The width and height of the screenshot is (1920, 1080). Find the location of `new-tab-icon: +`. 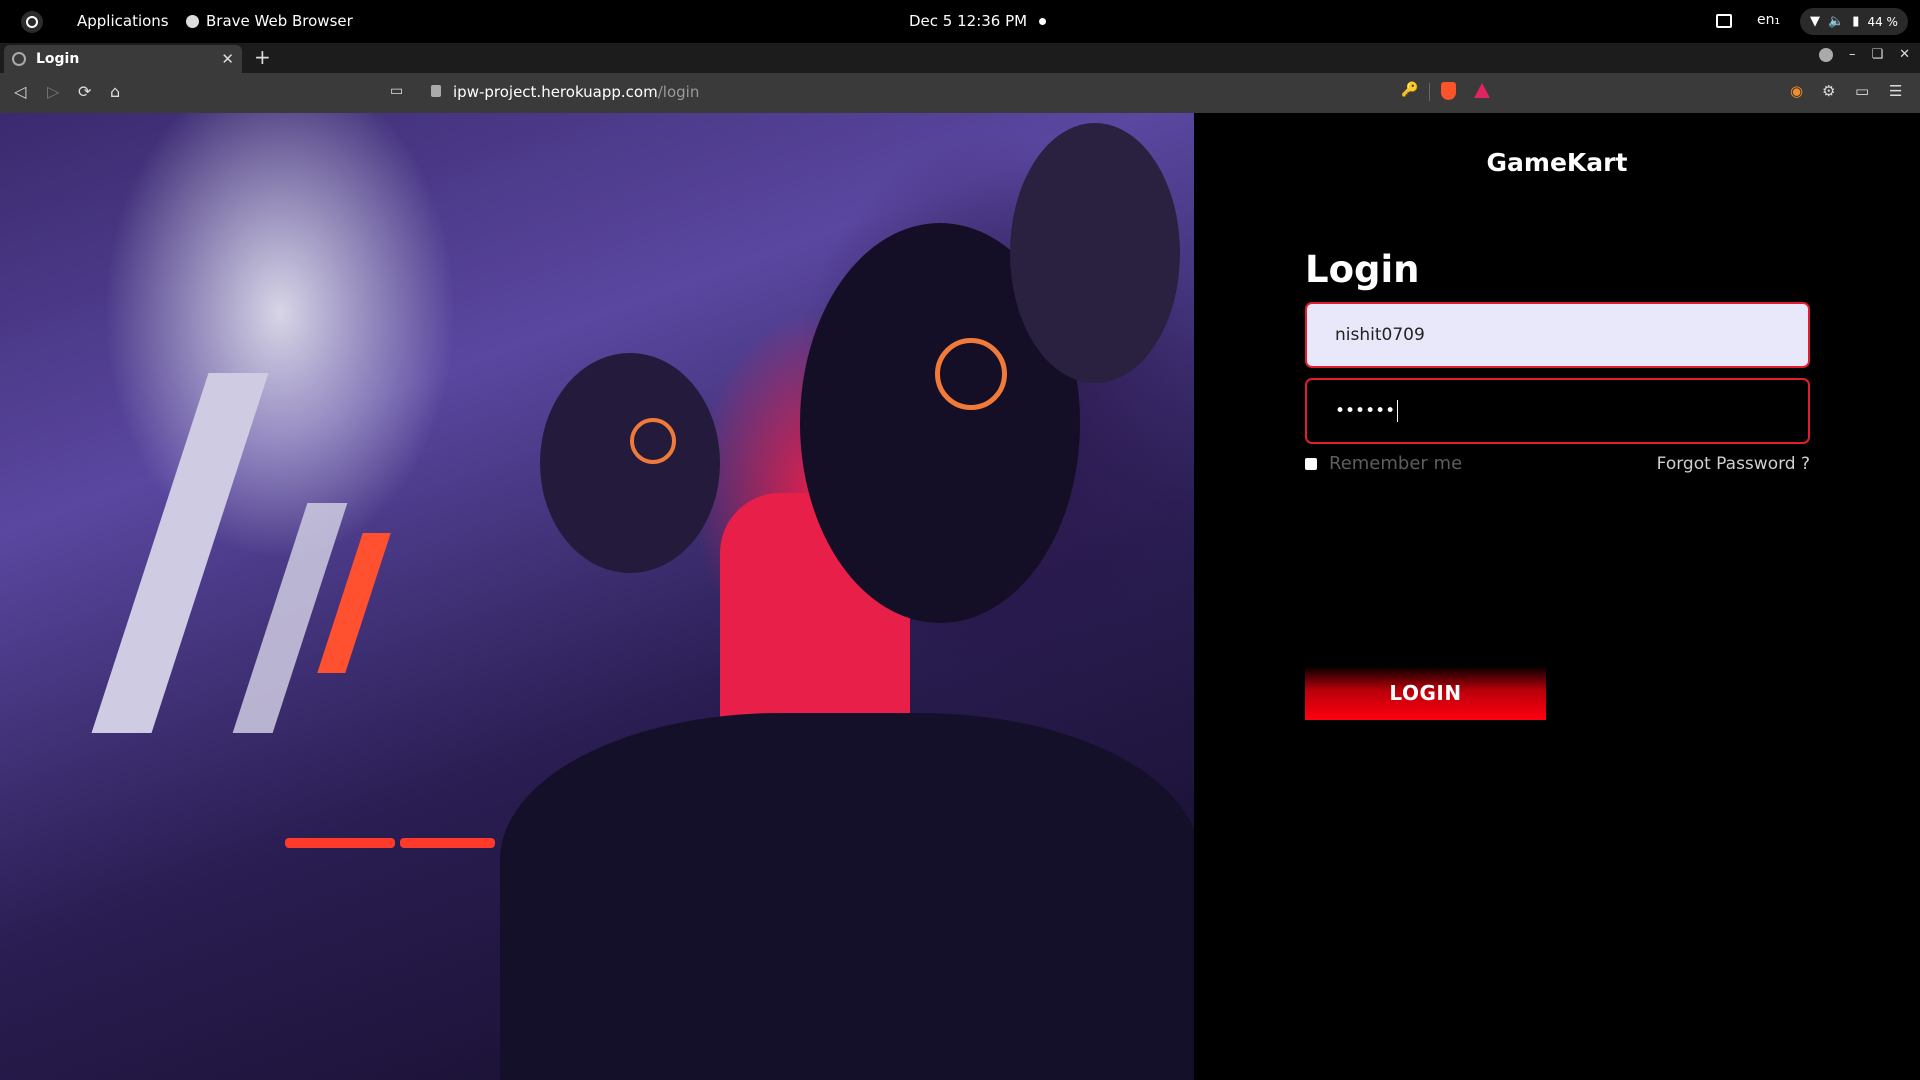

new-tab-icon: + is located at coordinates (262, 57).